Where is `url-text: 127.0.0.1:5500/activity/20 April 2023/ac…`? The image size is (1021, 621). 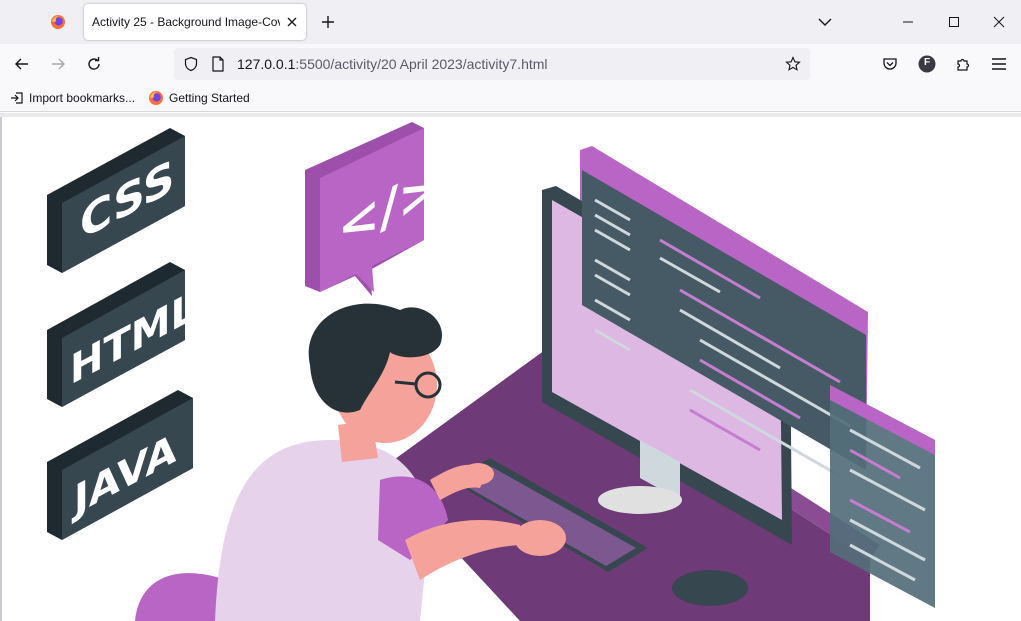 url-text: 127.0.0.1:5500/activity/20 April 2023/ac… is located at coordinates (392, 64).